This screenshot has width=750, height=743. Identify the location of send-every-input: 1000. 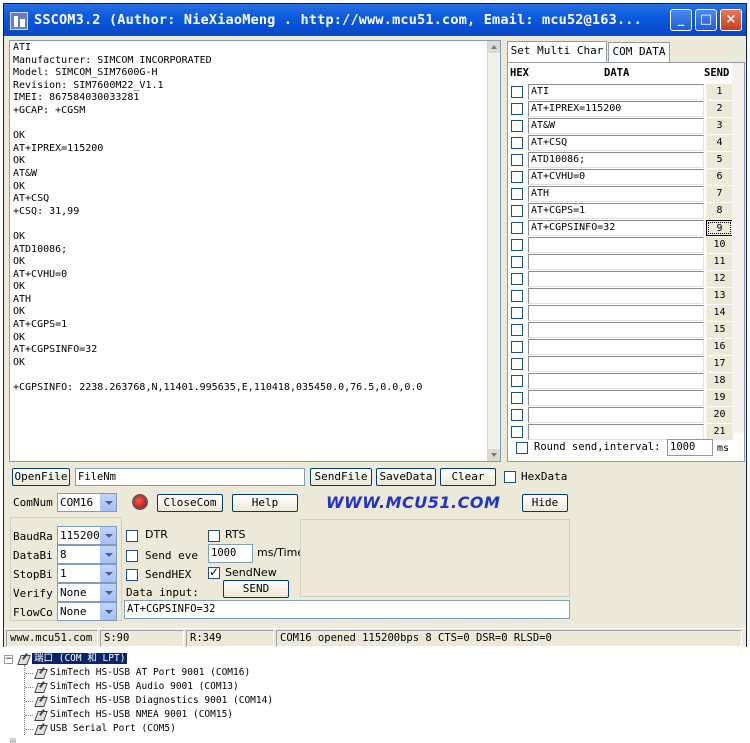
(230, 553).